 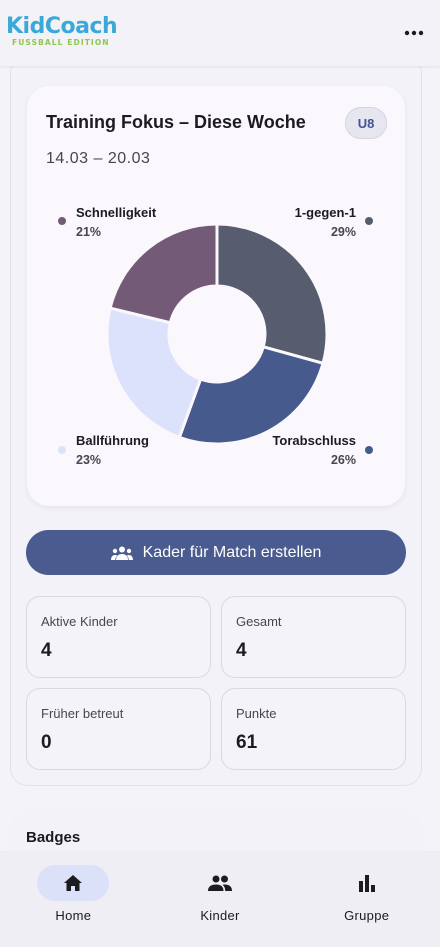 I want to click on legend-ballfuehrung: Ballführung 23%, so click(x=112, y=450).